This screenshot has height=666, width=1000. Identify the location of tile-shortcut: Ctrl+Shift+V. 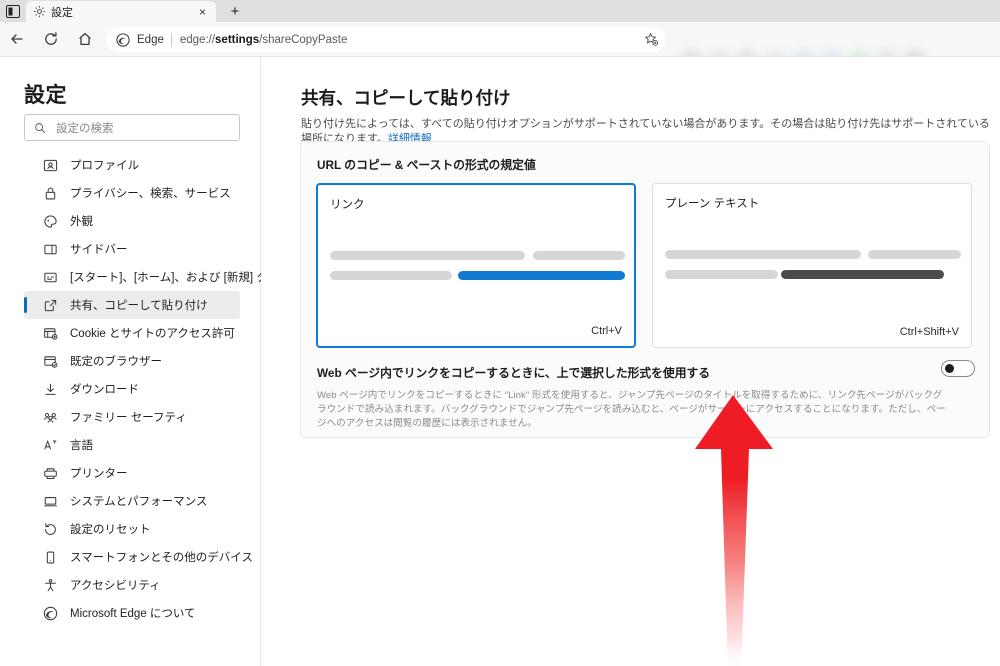
(929, 332).